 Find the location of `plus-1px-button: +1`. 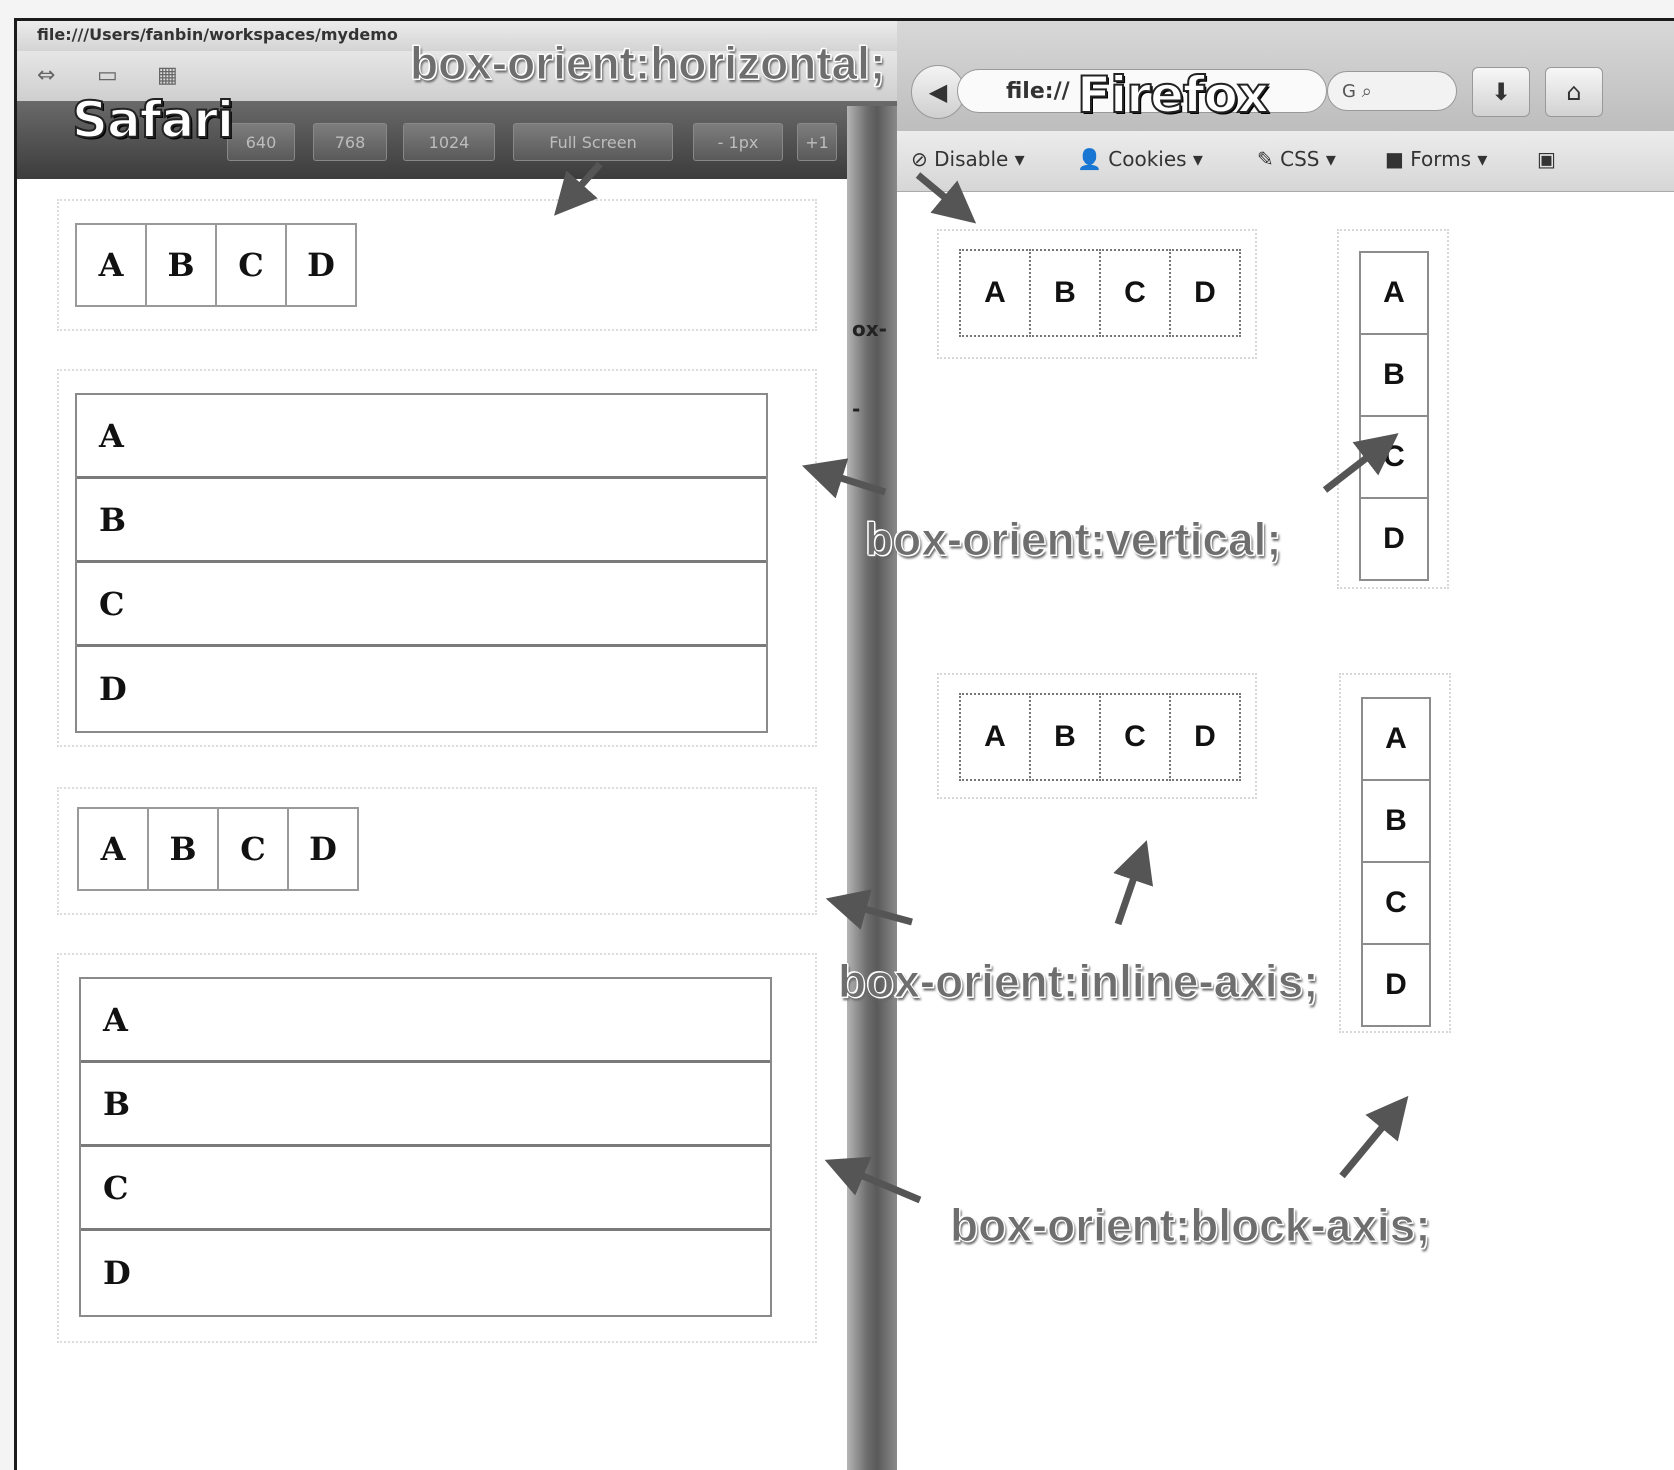

plus-1px-button: +1 is located at coordinates (817, 142).